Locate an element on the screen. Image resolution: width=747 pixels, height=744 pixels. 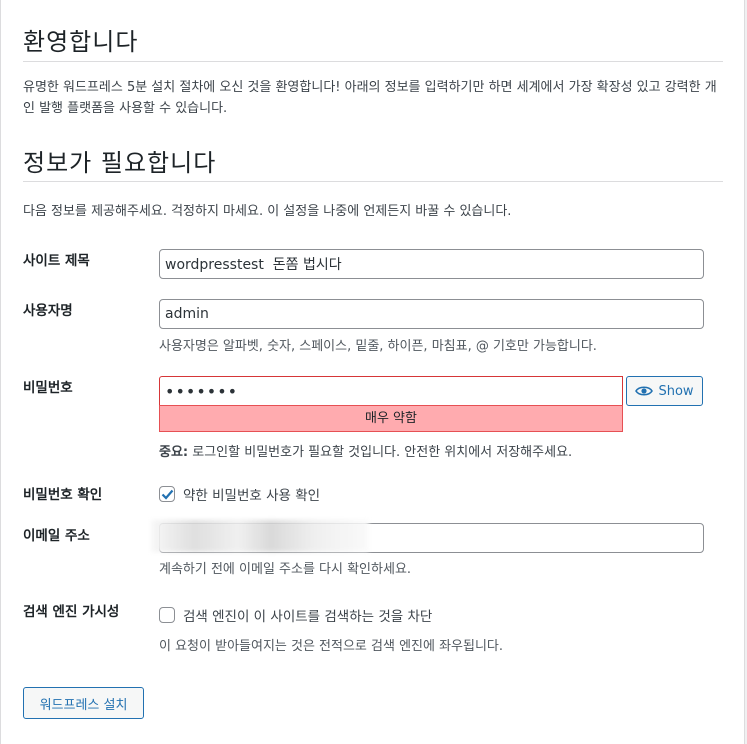
search-visibility-hint: 이 요청이 받아들여지는 것은 전적으로 검색 엔진에 좌우됩니다. is located at coordinates (331, 646).